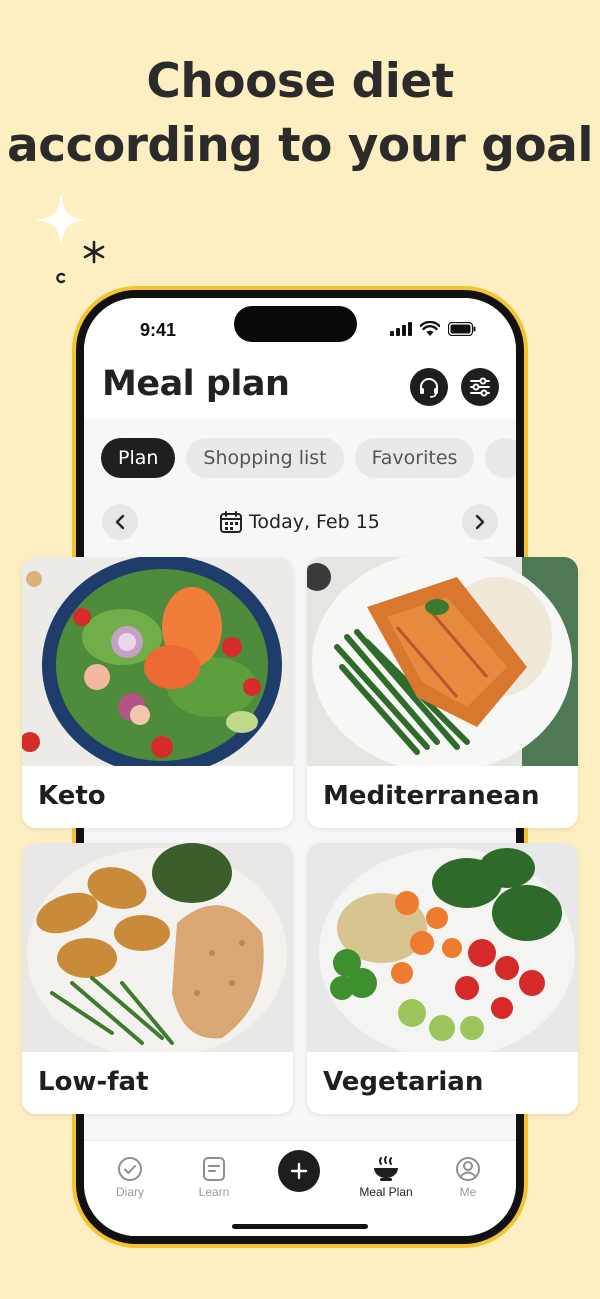  I want to click on add-button, so click(299, 1171).